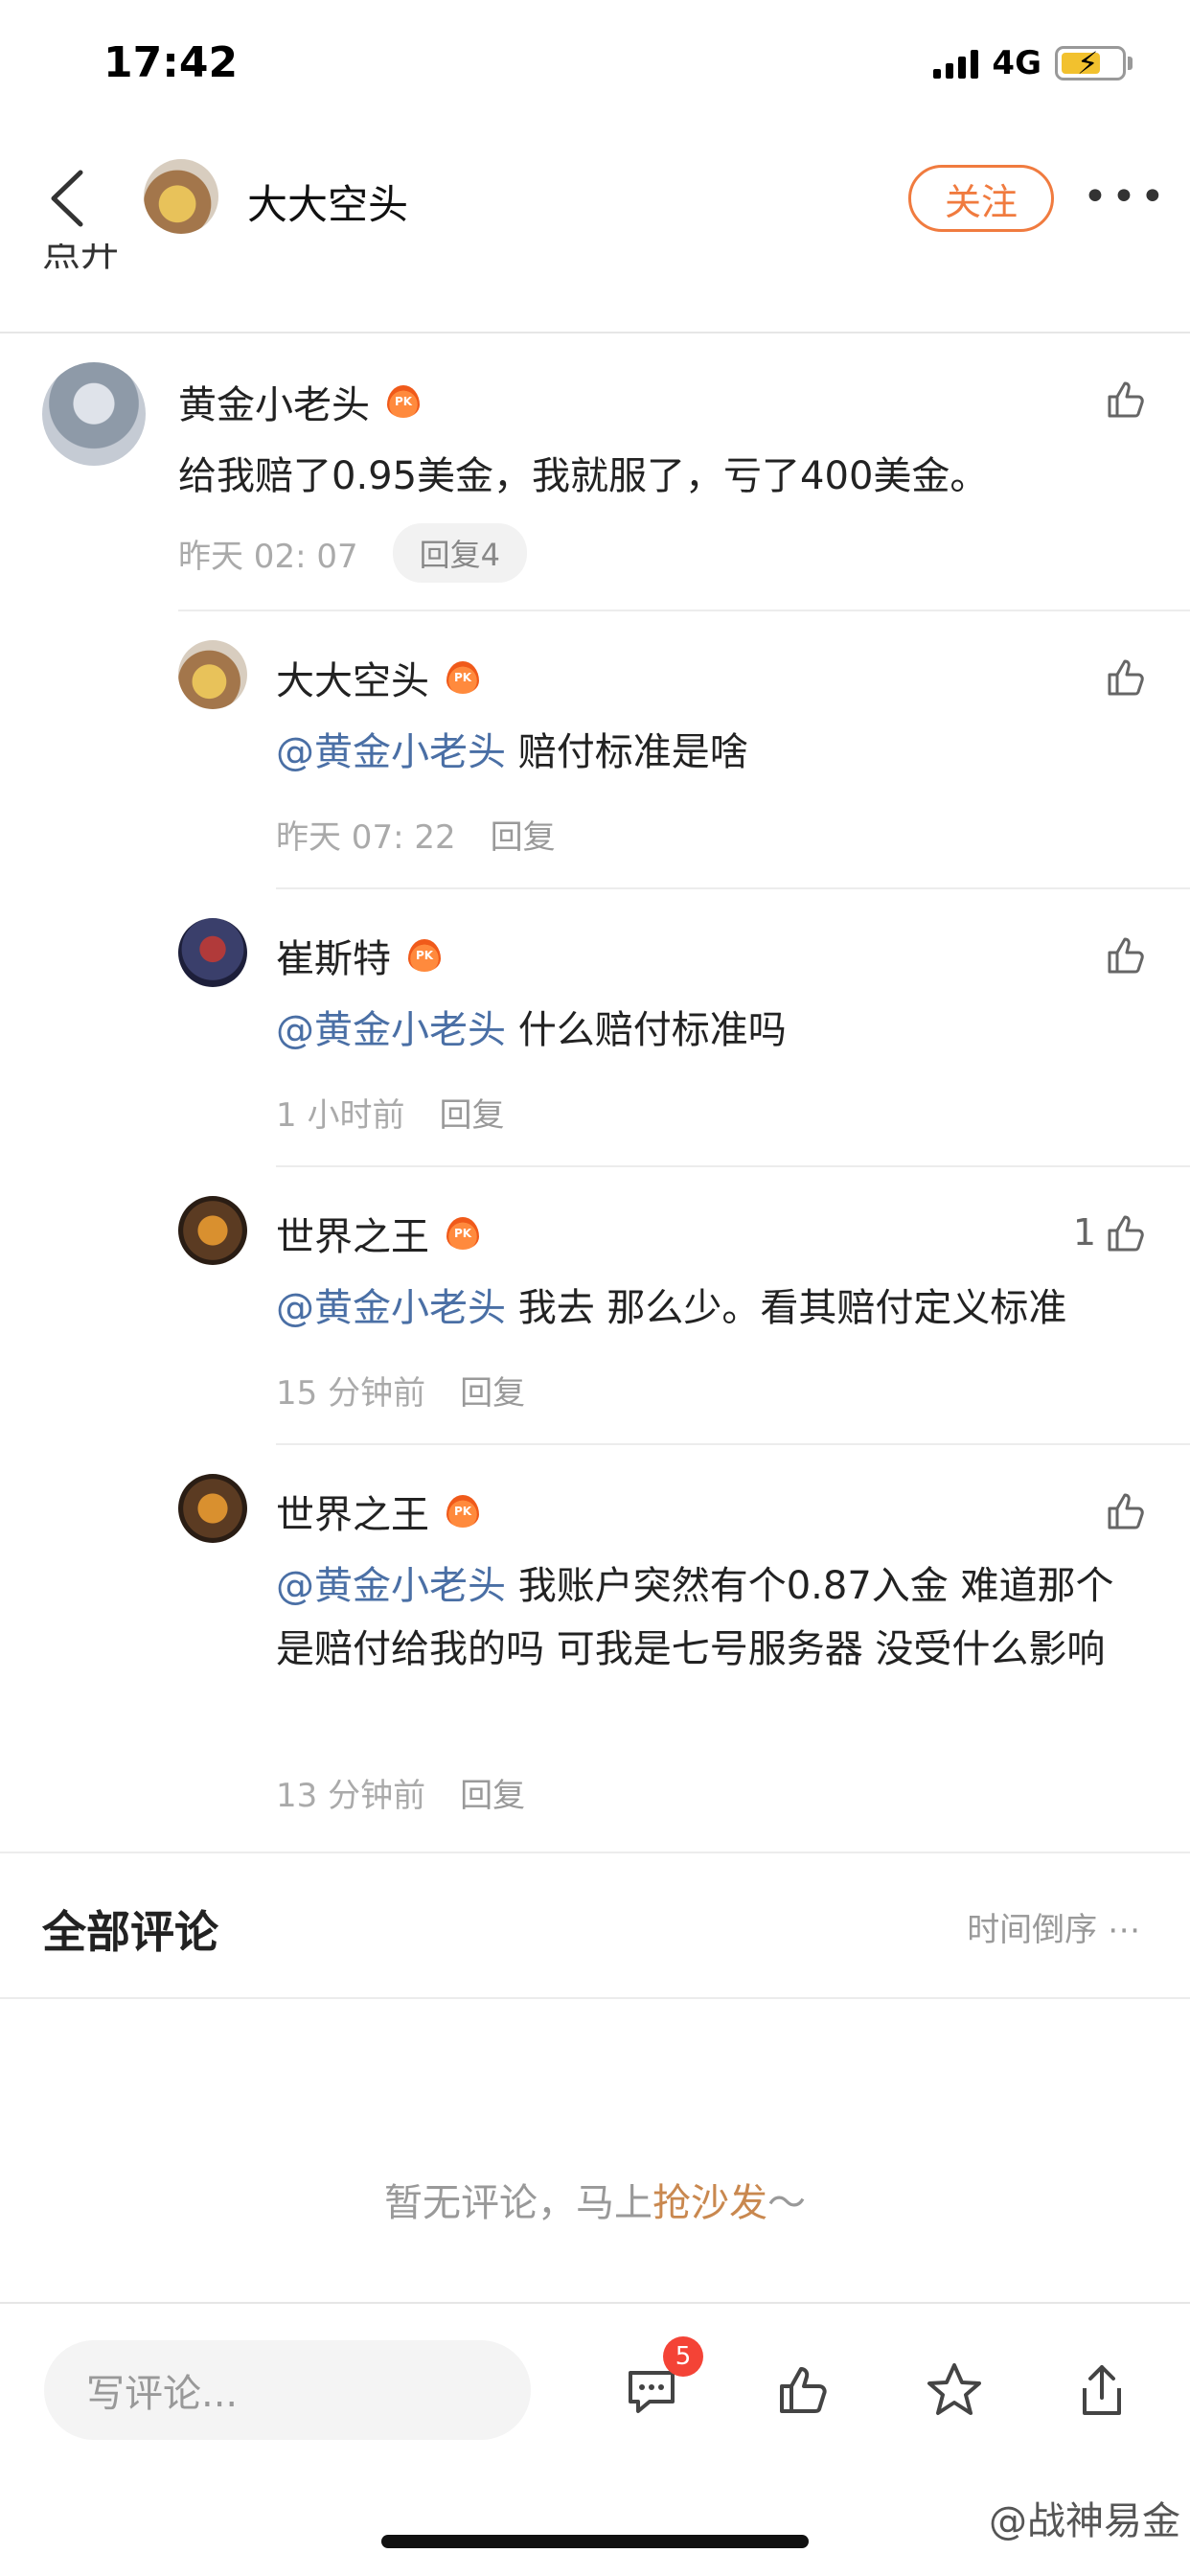 This screenshot has height=2576, width=1190. Describe the element at coordinates (130, 1932) in the screenshot. I see `all-comments-title: 全部评论` at that location.